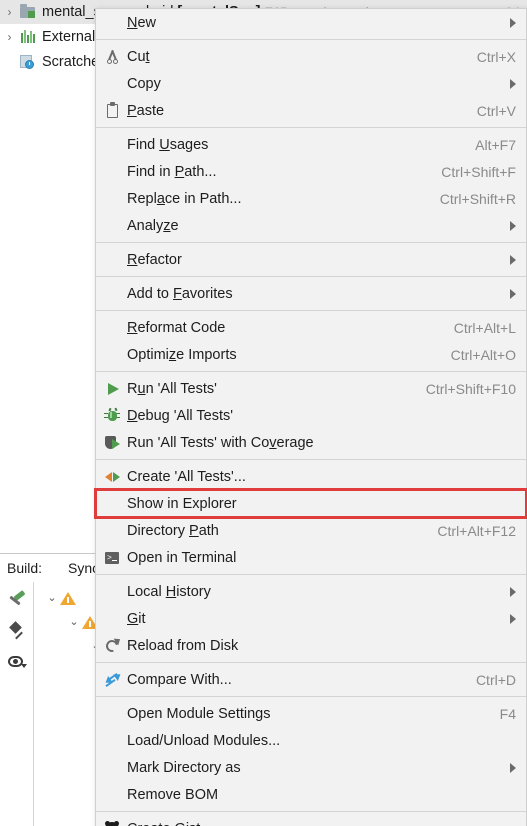 Image resolution: width=527 pixels, height=826 pixels. I want to click on menu-item-replace-in-path: Replace in Path... Ctrl+Shift+R, so click(311, 198).